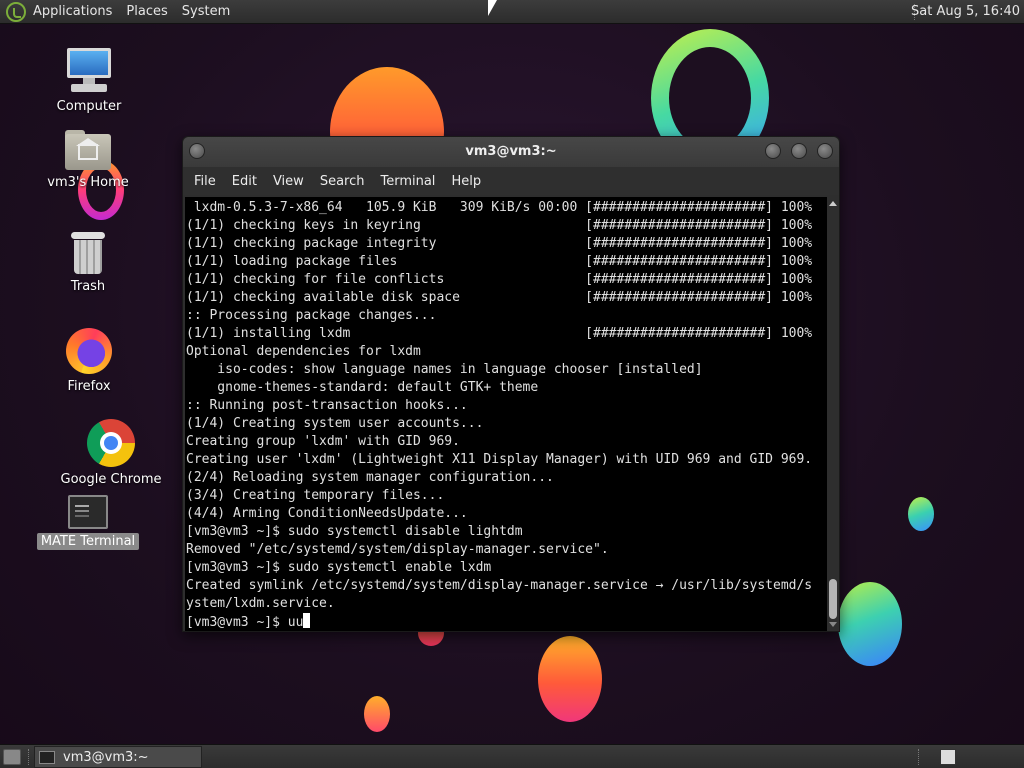 The width and height of the screenshot is (1024, 768). Describe the element at coordinates (288, 181) in the screenshot. I see `menu-view: View` at that location.